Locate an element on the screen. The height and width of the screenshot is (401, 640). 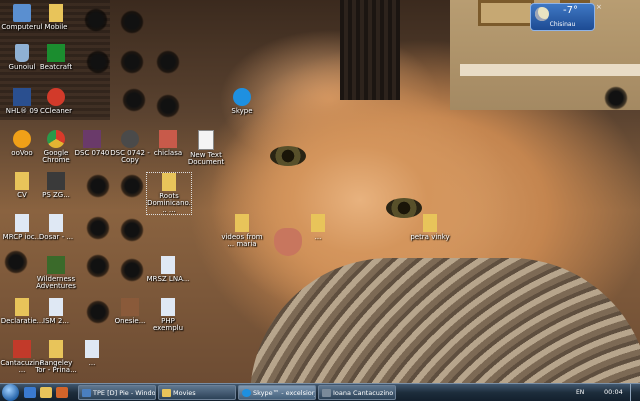
icon-label: Wilderness Adventures is located at coordinates (56, 282).